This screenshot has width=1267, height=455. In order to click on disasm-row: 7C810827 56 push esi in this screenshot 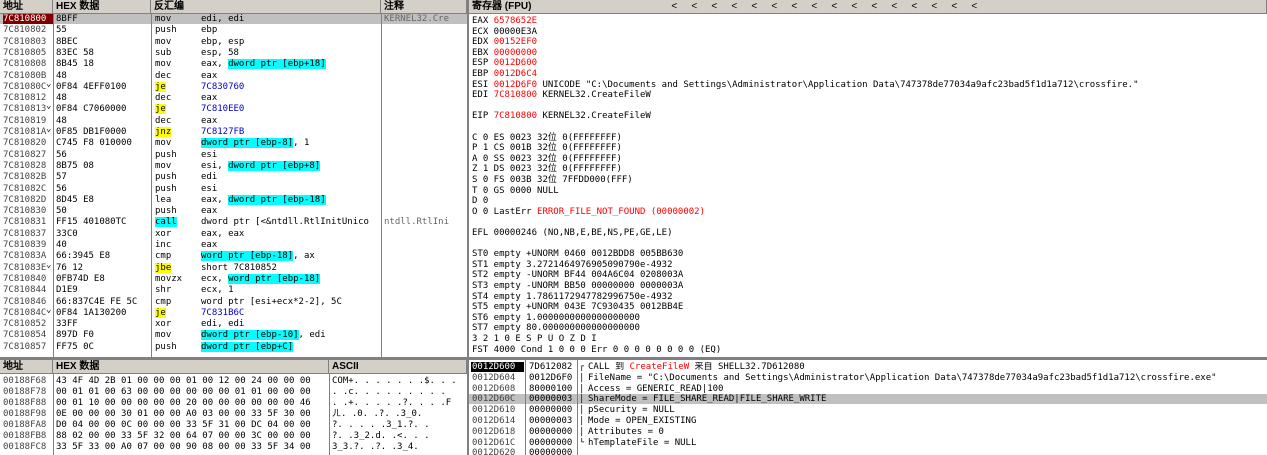, I will do `click(233, 155)`.